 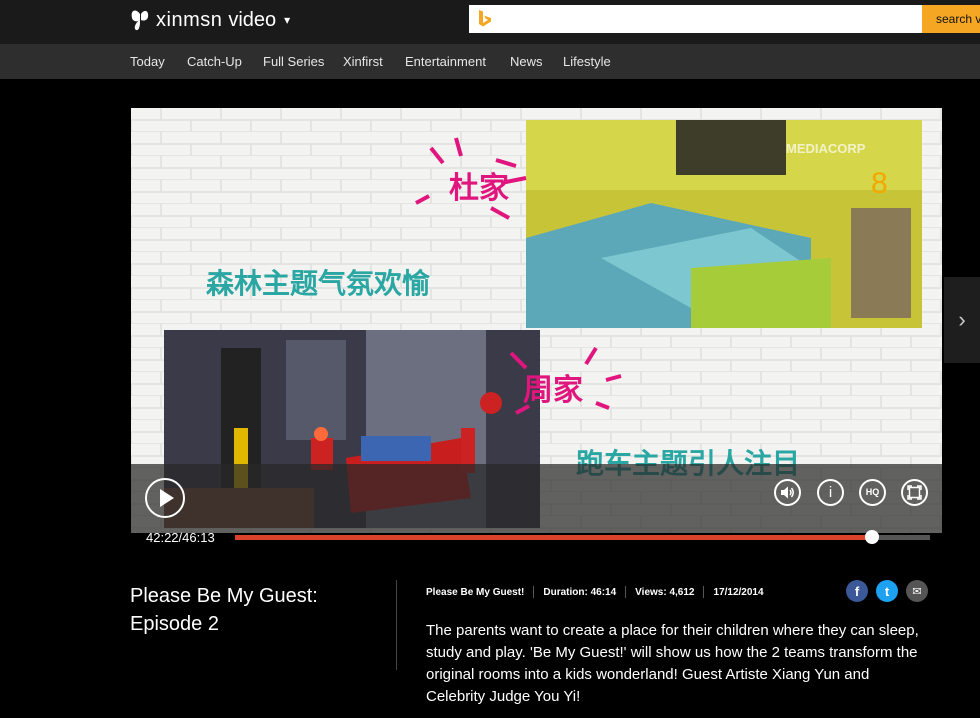 What do you see at coordinates (879, 183) in the screenshot?
I see `svg-text: 8` at bounding box center [879, 183].